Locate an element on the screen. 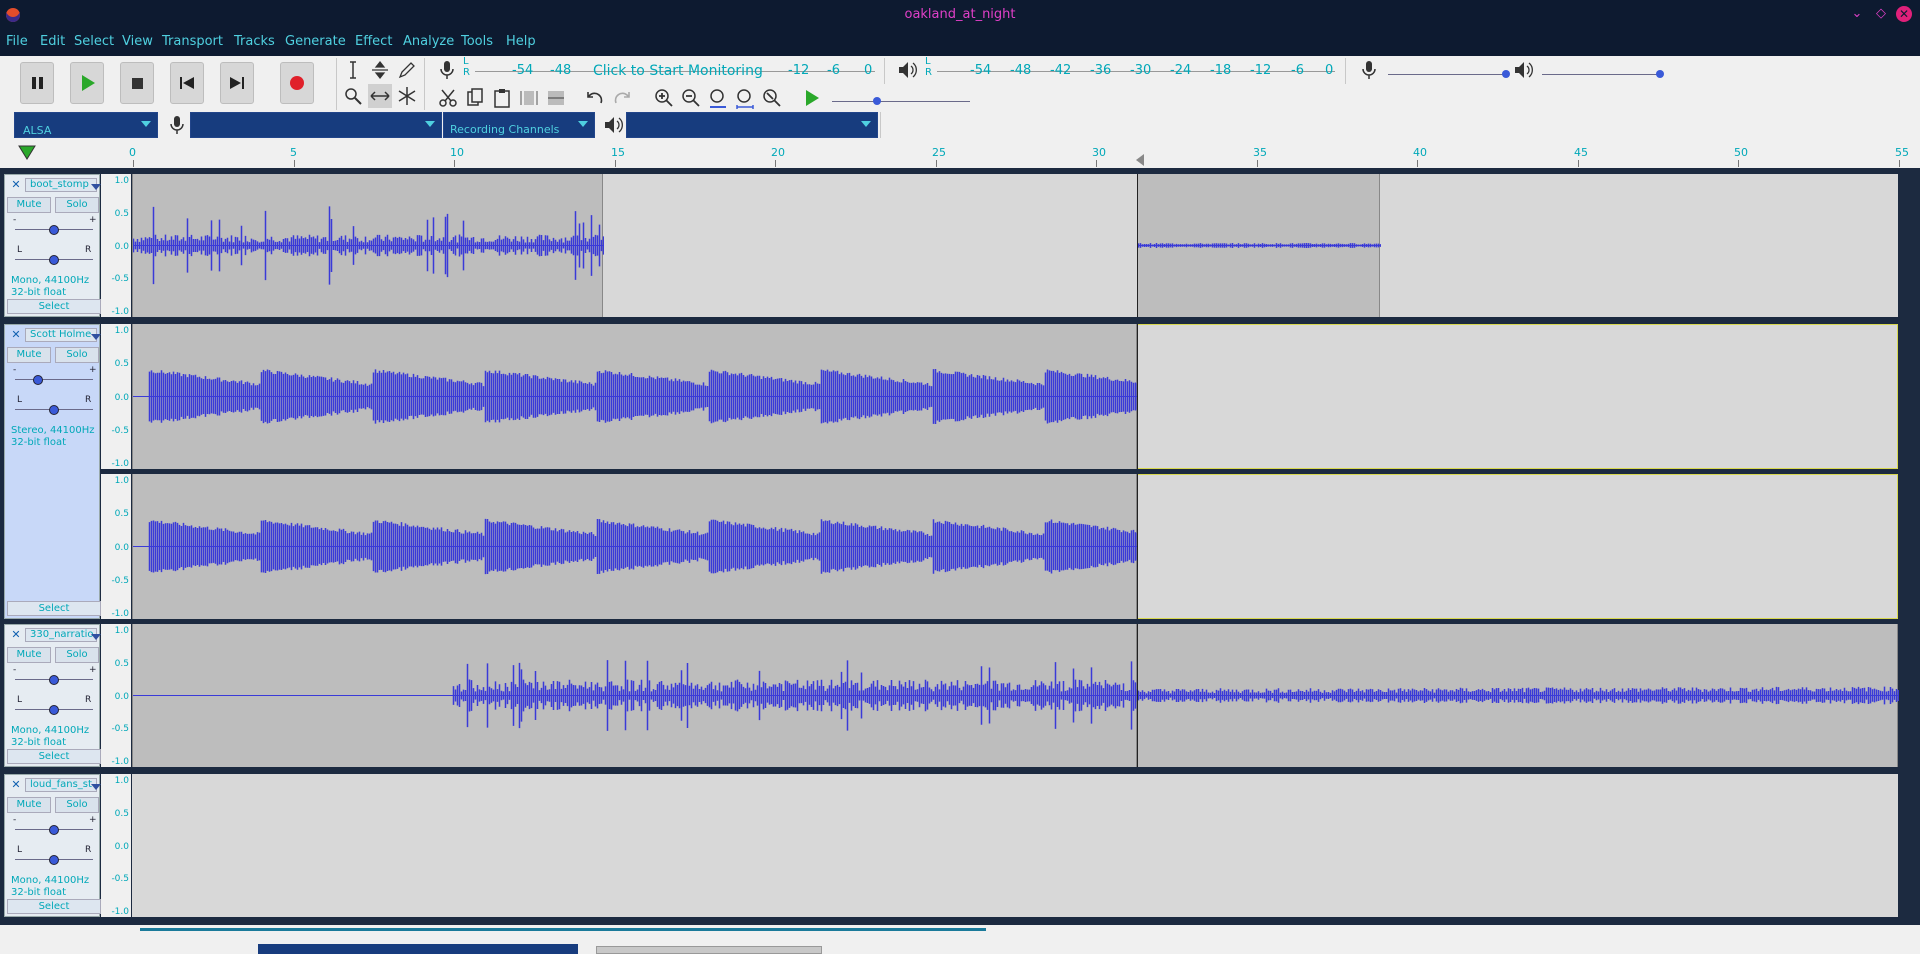 This screenshot has width=1920, height=954. timeline-ruler is located at coordinates (960, 155).